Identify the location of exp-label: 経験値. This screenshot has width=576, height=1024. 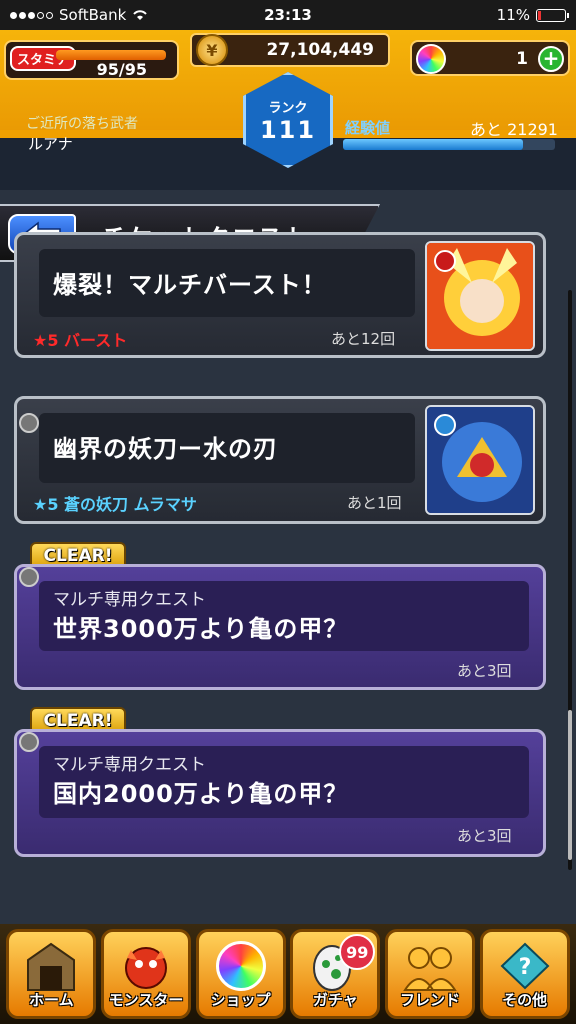
(368, 128).